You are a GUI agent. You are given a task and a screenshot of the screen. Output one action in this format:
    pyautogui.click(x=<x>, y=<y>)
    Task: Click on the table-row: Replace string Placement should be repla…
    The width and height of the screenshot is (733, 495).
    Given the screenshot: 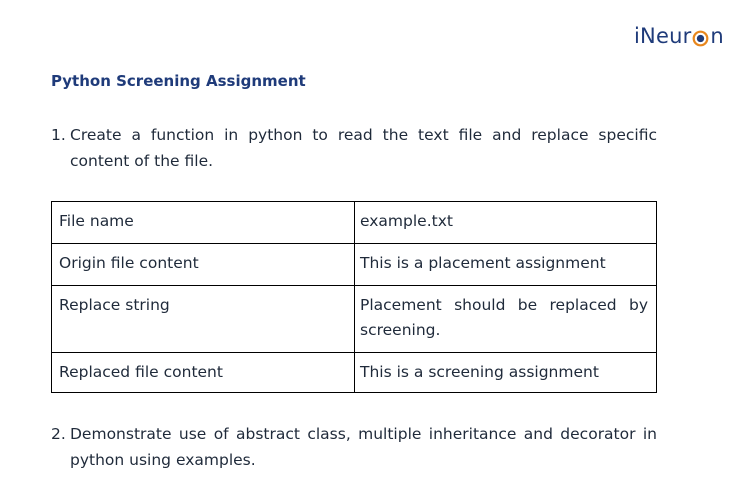 What is the action you would take?
    pyautogui.click(x=354, y=319)
    